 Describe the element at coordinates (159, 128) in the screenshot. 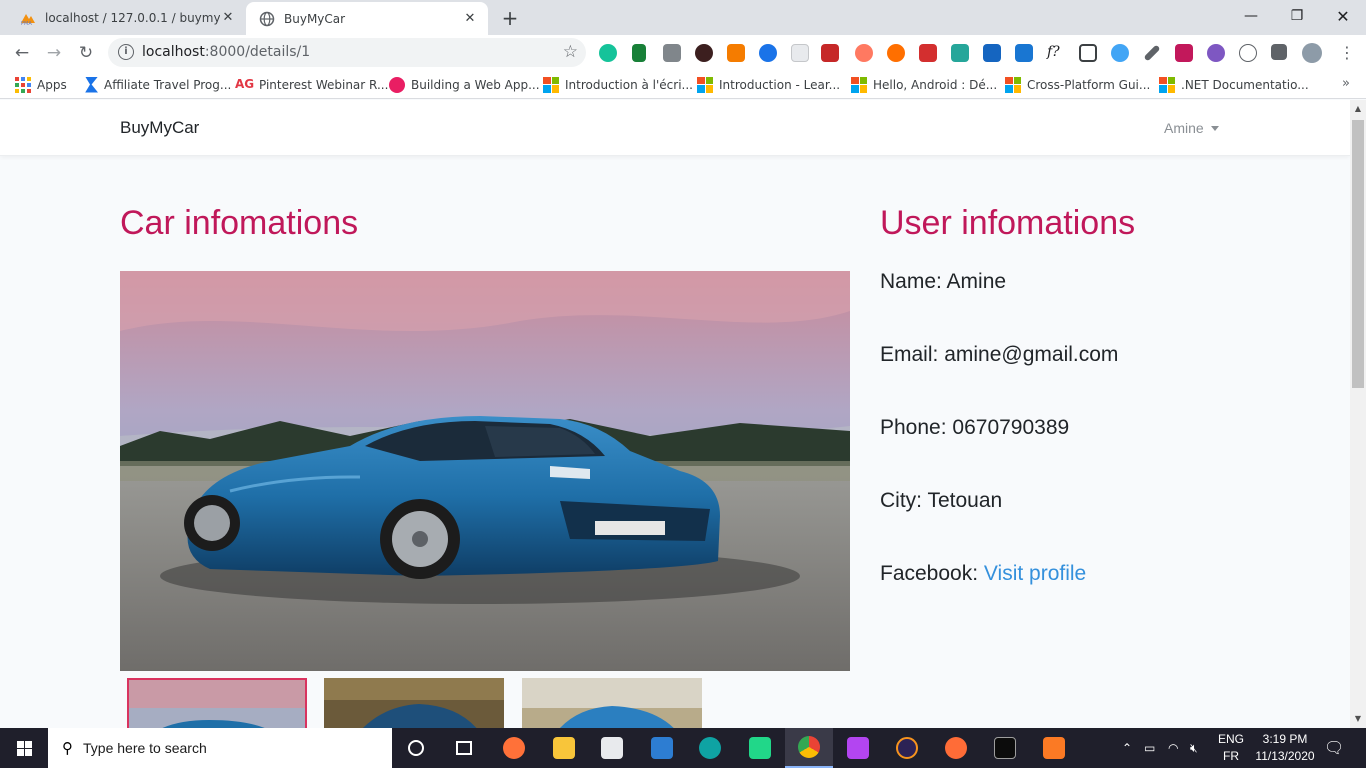

I see `site-brand: BuyMyCar` at that location.